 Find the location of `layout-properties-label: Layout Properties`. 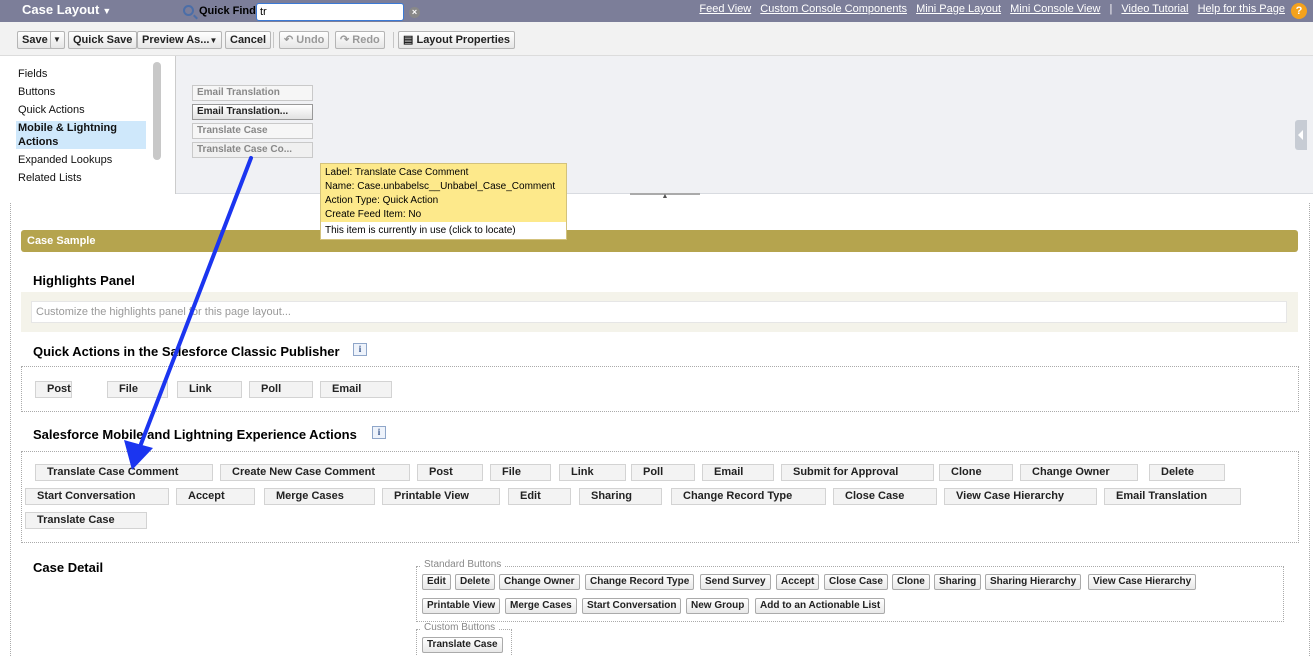

layout-properties-label: Layout Properties is located at coordinates (463, 40).